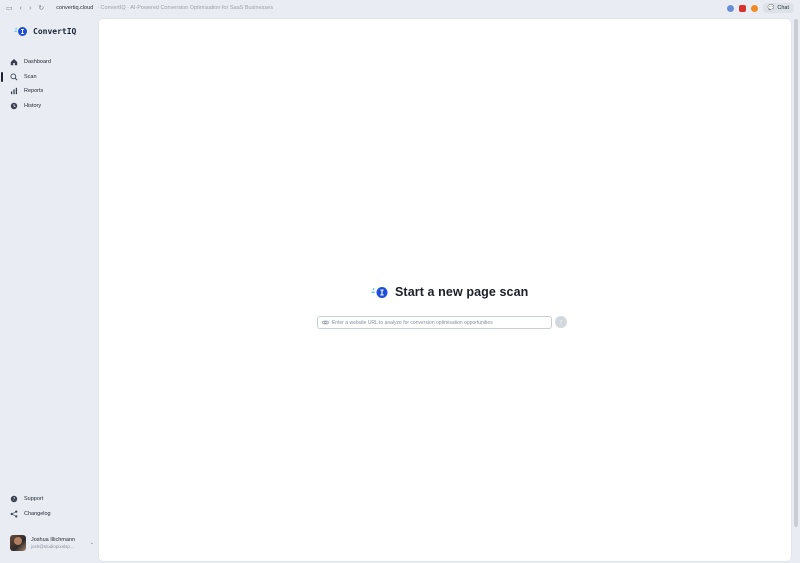 The width and height of the screenshot is (800, 563). Describe the element at coordinates (14, 91) in the screenshot. I see `bar-chart-icon` at that location.